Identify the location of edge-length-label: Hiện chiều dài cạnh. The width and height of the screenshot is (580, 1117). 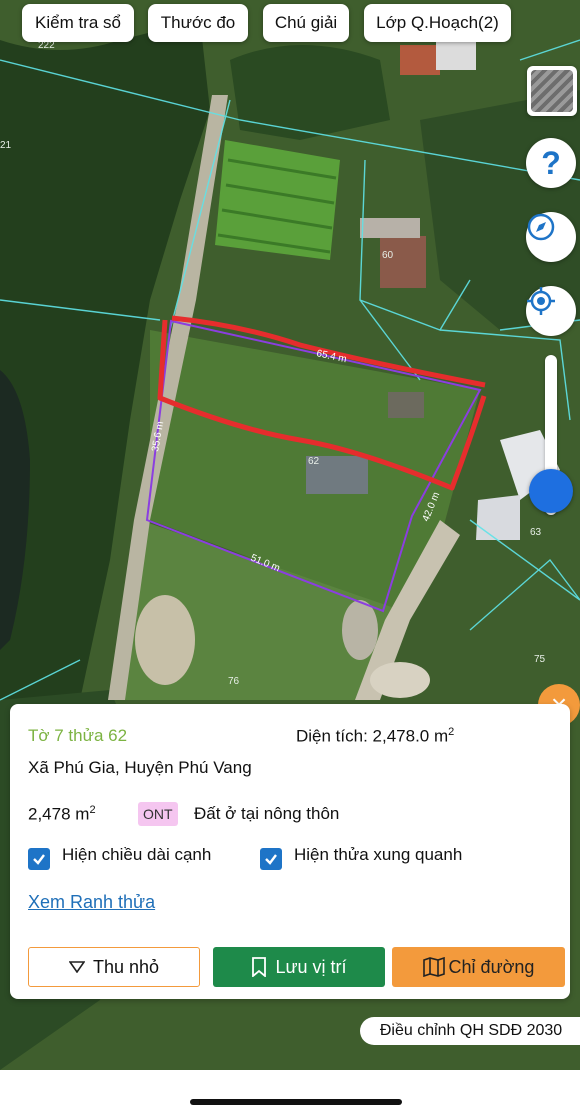
(136, 855).